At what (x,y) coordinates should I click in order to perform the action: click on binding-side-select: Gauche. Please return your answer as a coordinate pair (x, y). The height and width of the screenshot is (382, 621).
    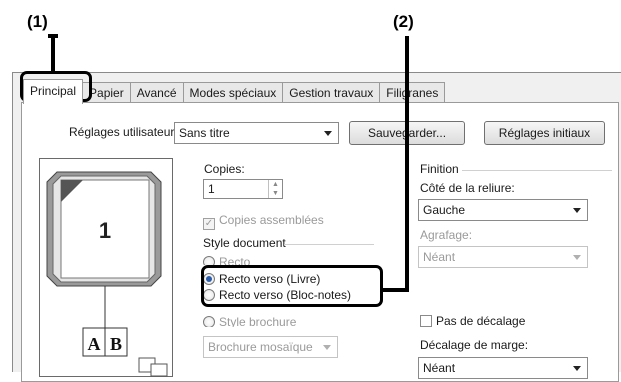
    Looking at the image, I should click on (503, 210).